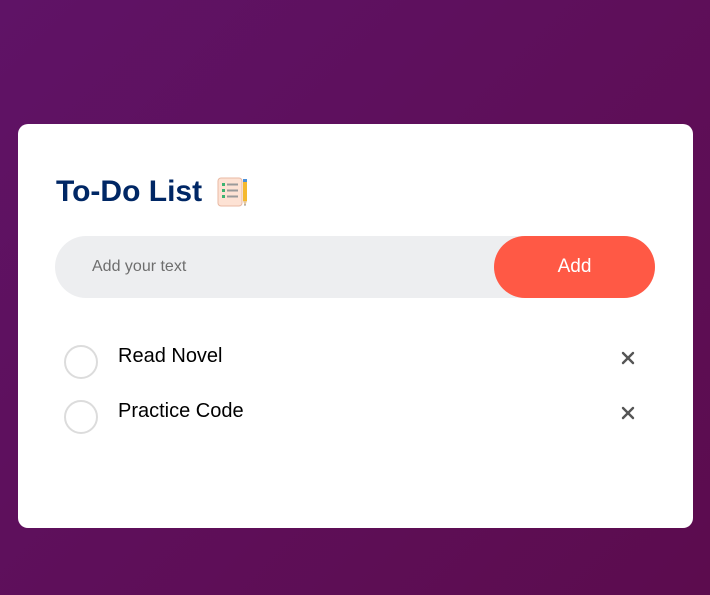 The height and width of the screenshot is (595, 710). What do you see at coordinates (274, 267) in the screenshot?
I see `task-input` at bounding box center [274, 267].